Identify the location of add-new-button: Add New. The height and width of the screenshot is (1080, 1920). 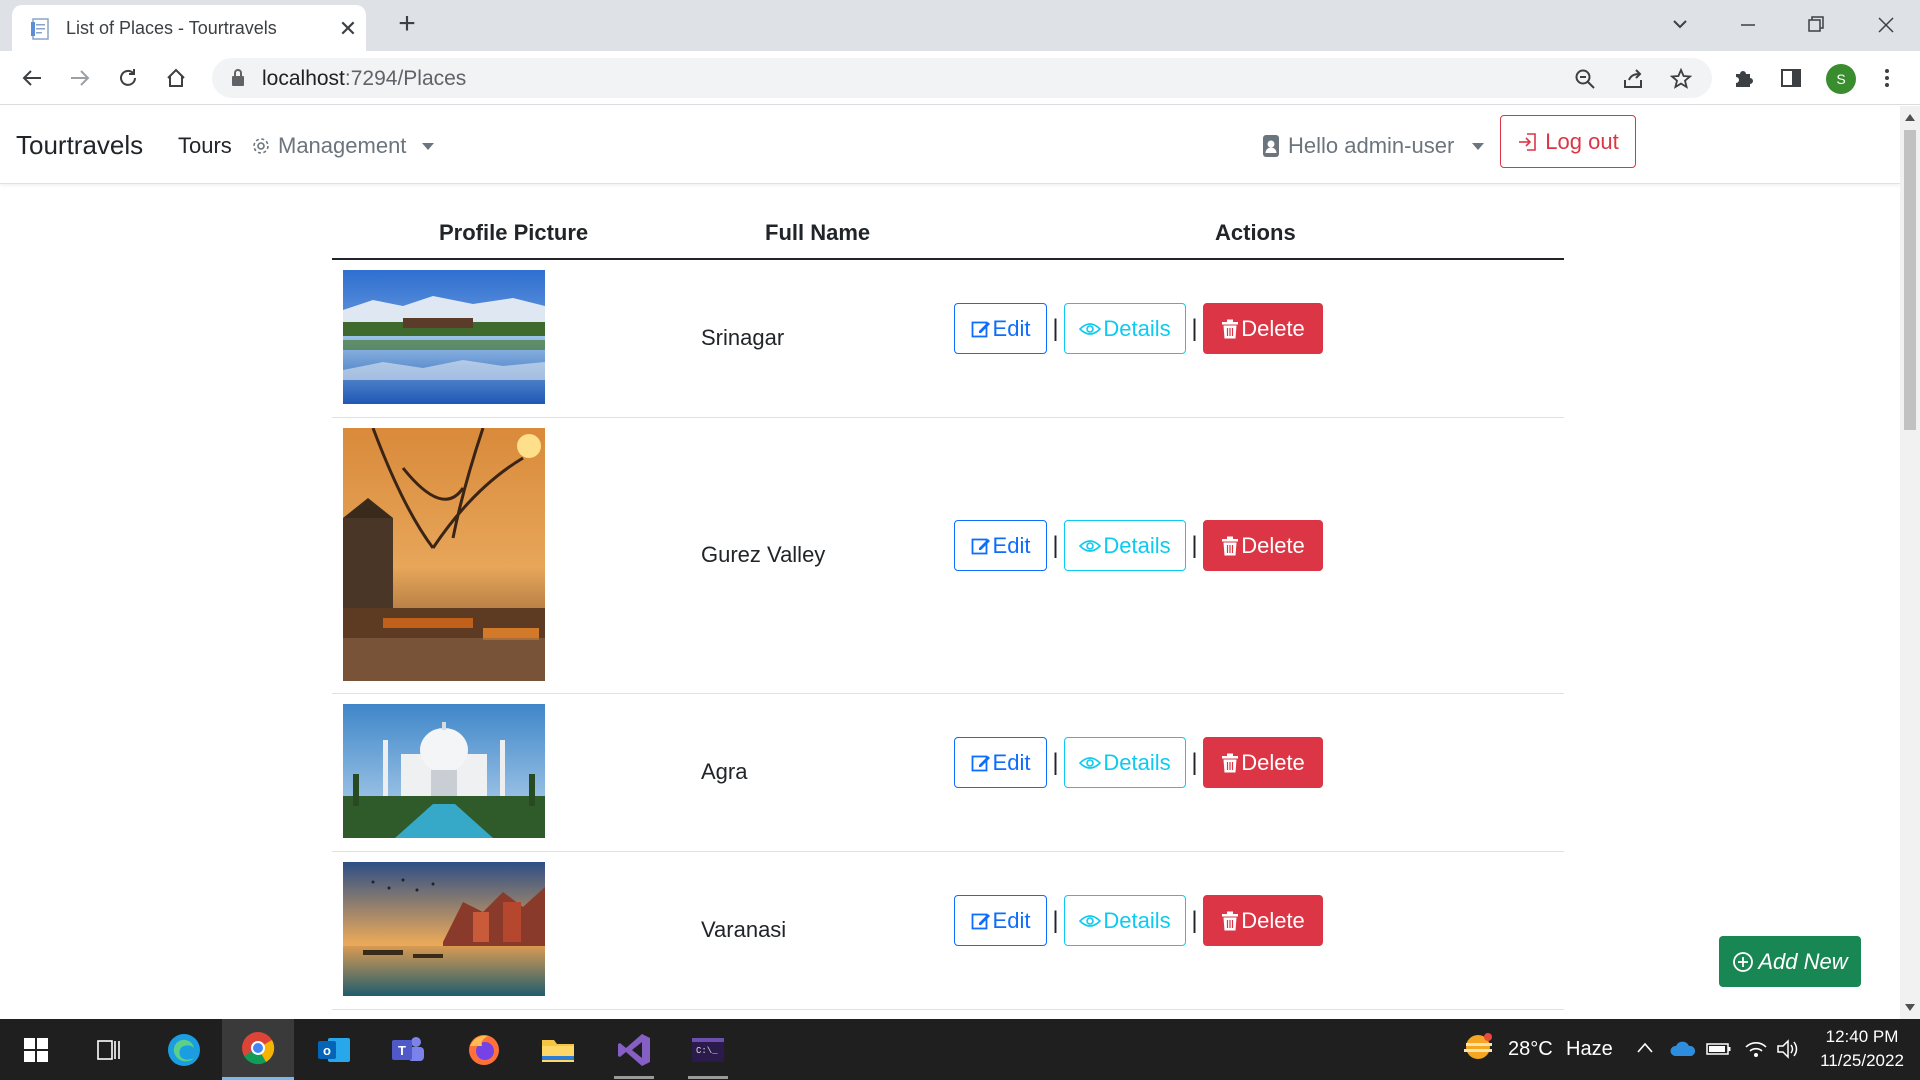
(1790, 961).